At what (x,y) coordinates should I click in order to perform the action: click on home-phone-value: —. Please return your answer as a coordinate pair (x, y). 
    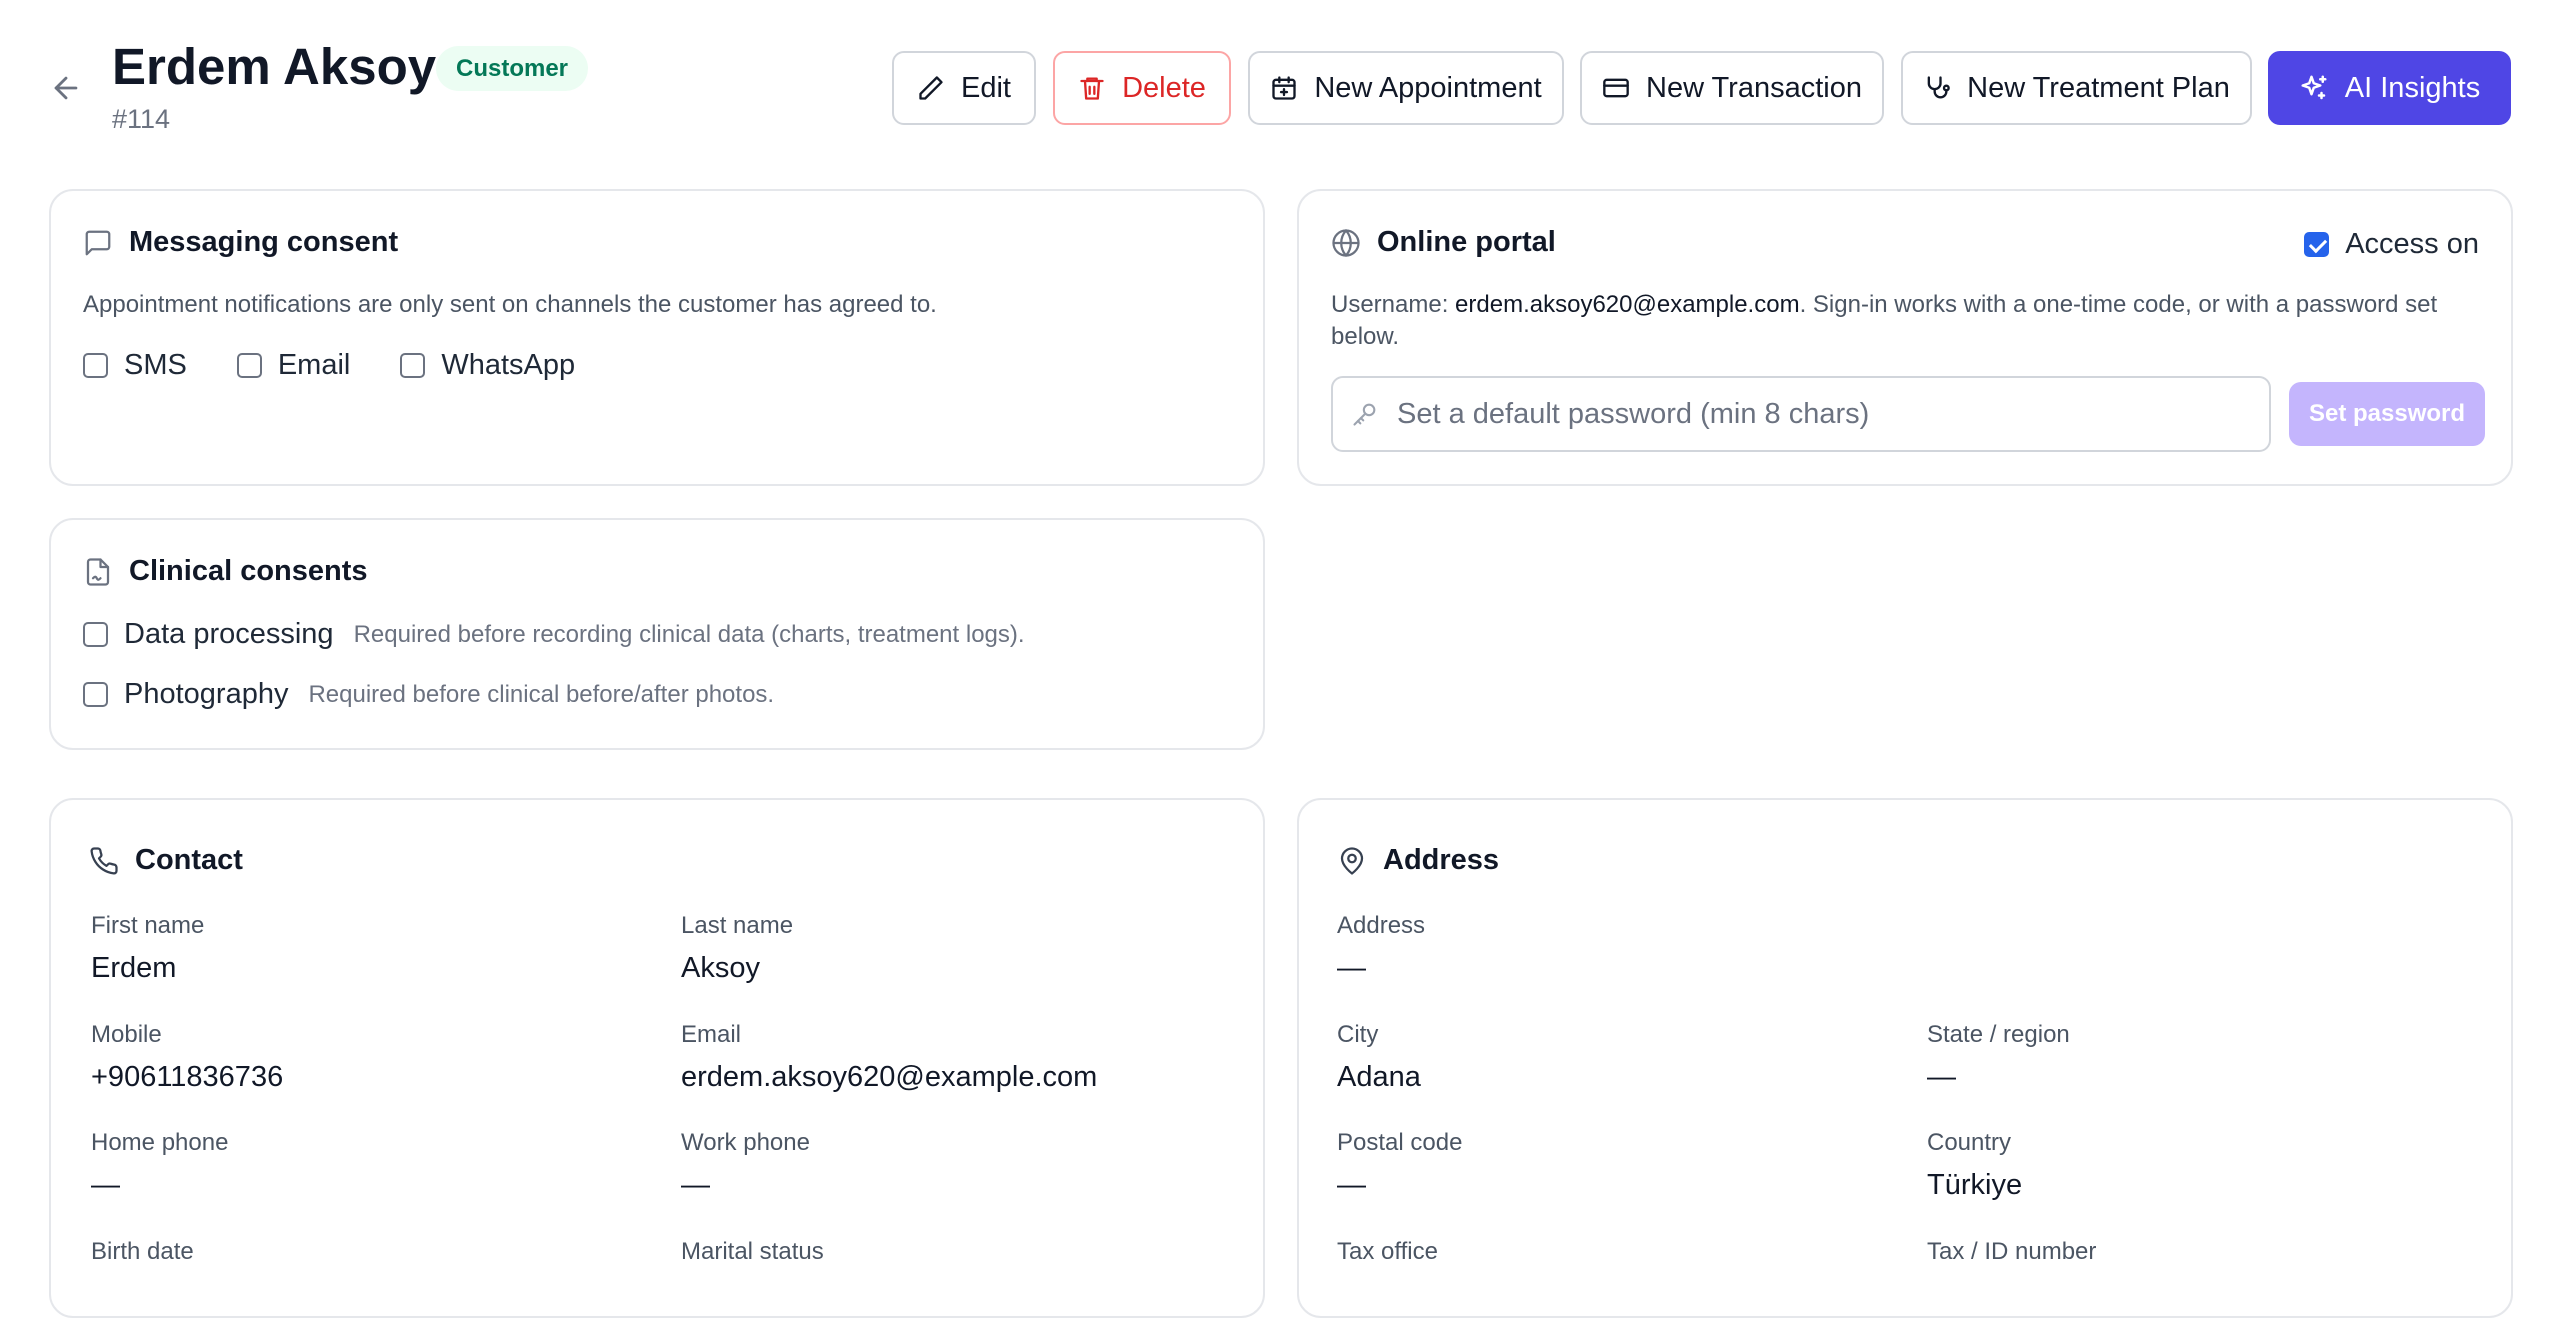
    Looking at the image, I should click on (105, 1185).